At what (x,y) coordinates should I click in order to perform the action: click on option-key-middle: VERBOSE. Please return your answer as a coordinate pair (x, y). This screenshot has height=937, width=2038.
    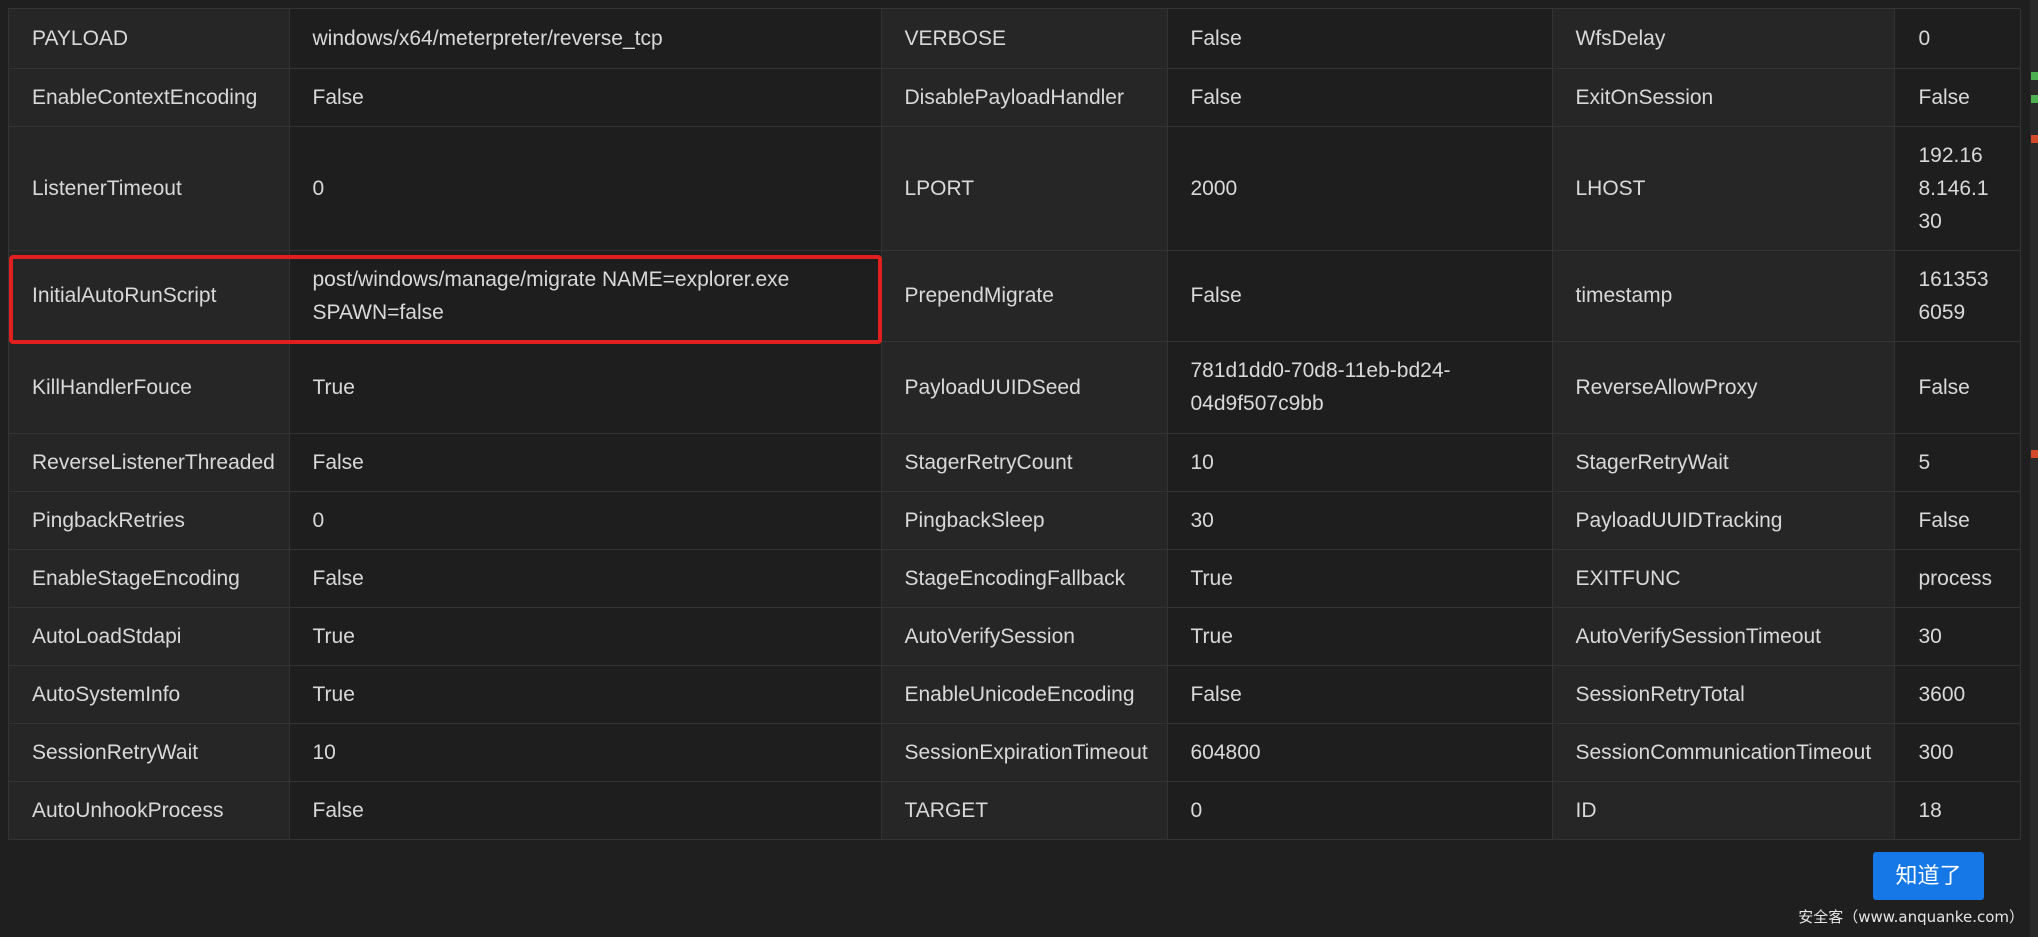
    Looking at the image, I should click on (1024, 39).